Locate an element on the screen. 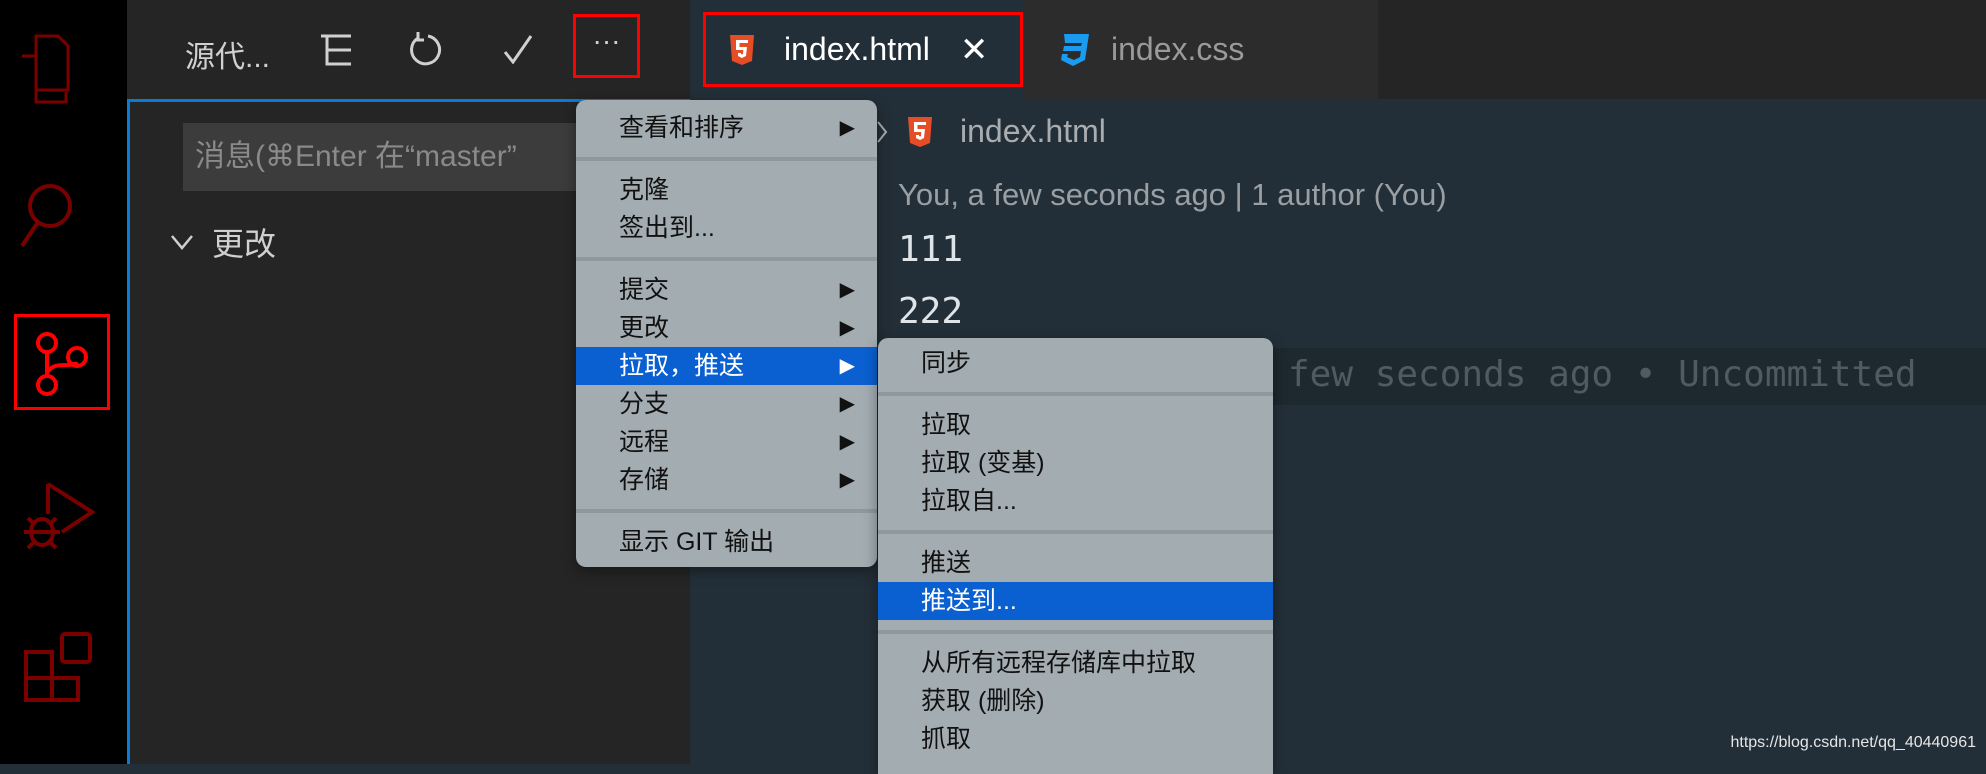 This screenshot has height=774, width=1986. menu-item: 从所有远程存储库中拉取 is located at coordinates (1075, 663).